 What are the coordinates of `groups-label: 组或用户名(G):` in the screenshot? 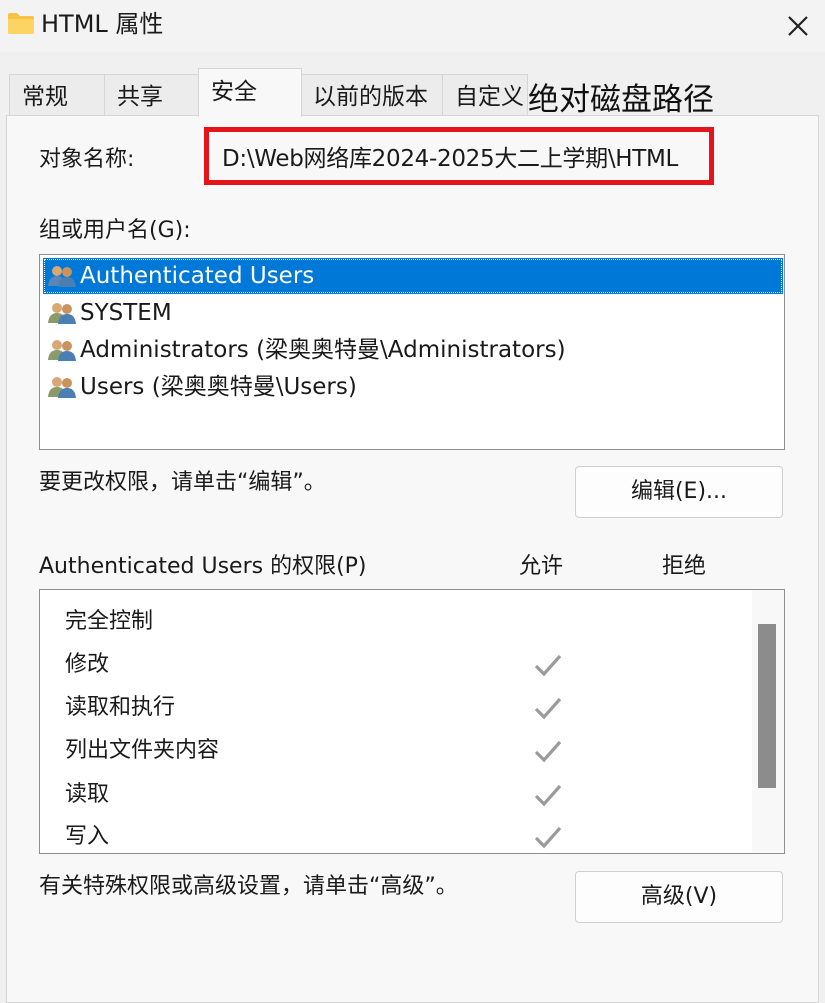 It's located at (115, 230).